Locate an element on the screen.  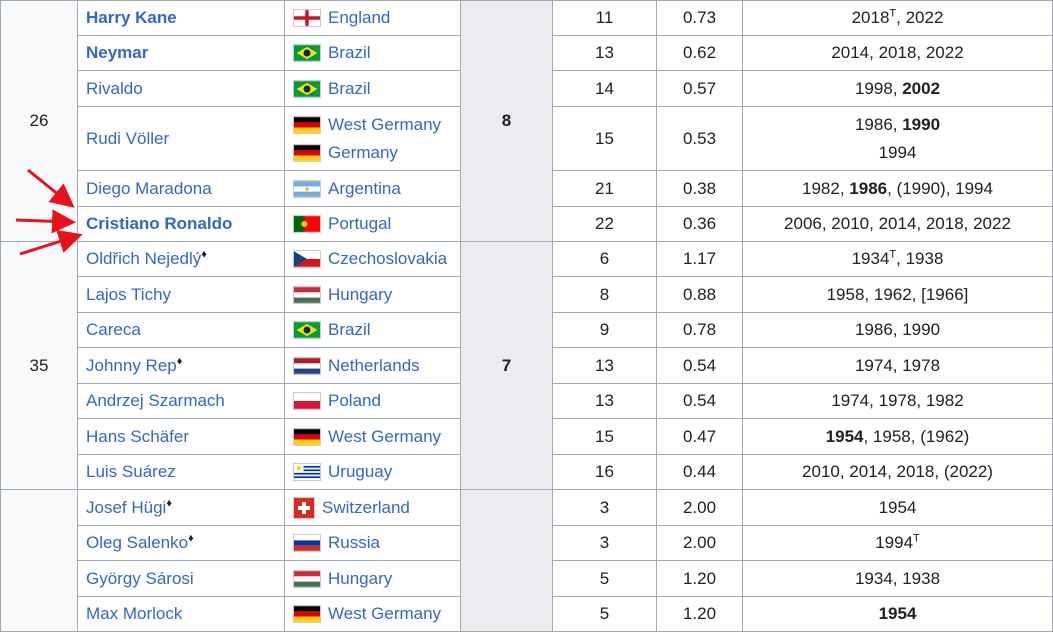
nation-cell: Hungary is located at coordinates (372, 294).